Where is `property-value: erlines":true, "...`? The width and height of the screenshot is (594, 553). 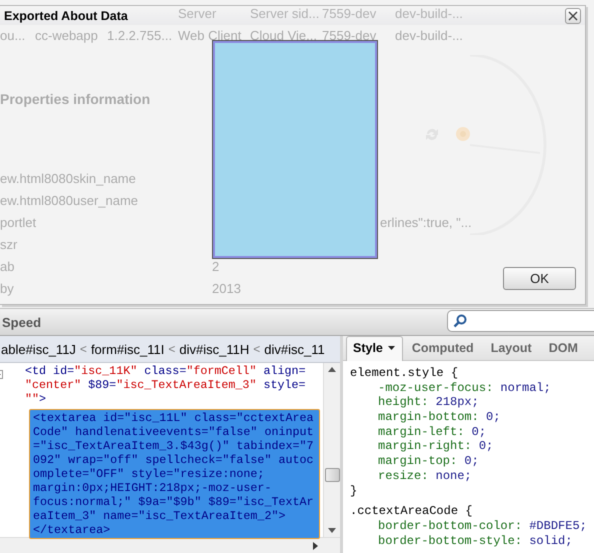
property-value: erlines":true, "... is located at coordinates (426, 222).